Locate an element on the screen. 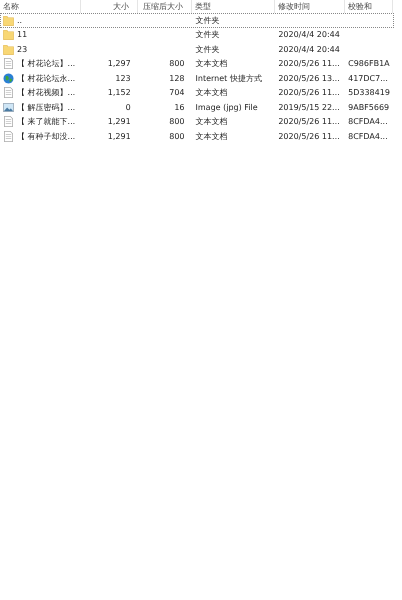 The width and height of the screenshot is (402, 600). file-size: 1,297 is located at coordinates (119, 63).